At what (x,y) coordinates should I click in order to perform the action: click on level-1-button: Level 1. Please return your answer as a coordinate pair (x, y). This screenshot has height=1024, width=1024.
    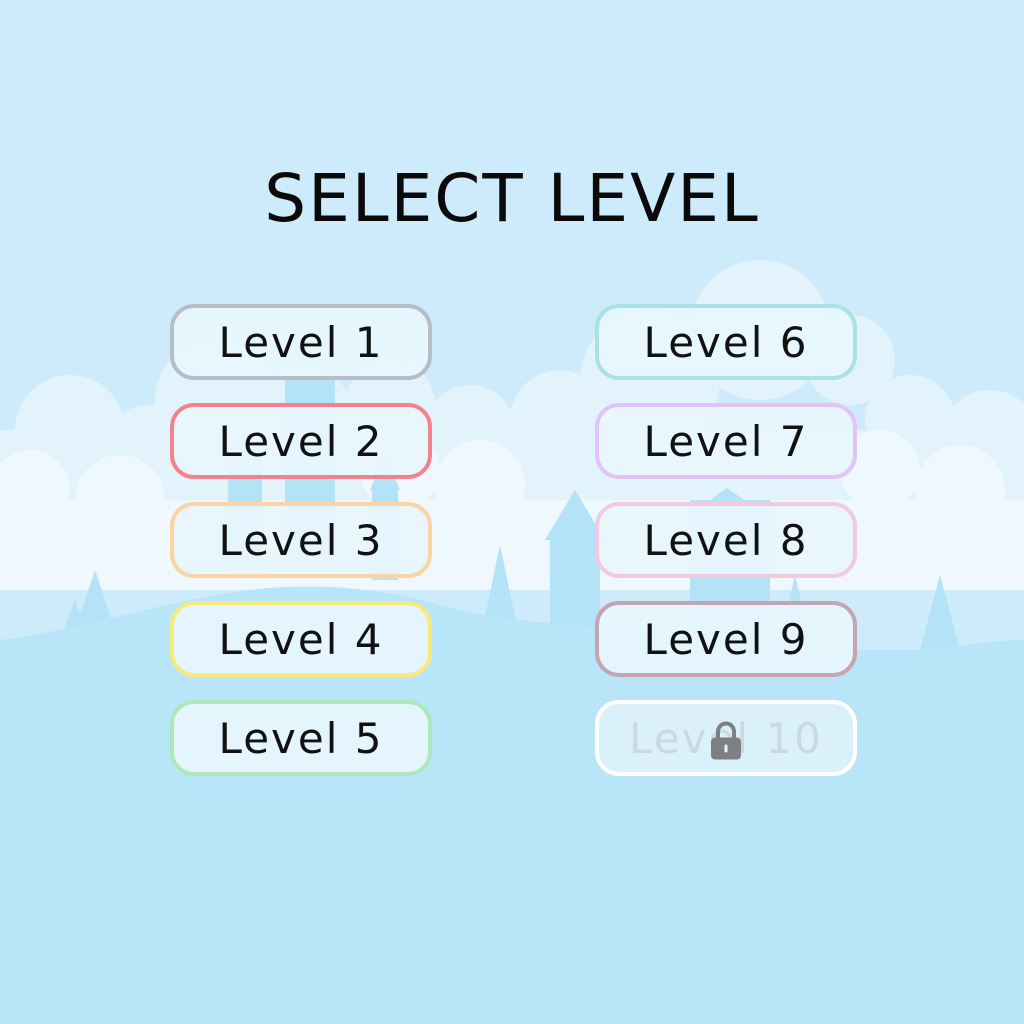
    Looking at the image, I should click on (301, 342).